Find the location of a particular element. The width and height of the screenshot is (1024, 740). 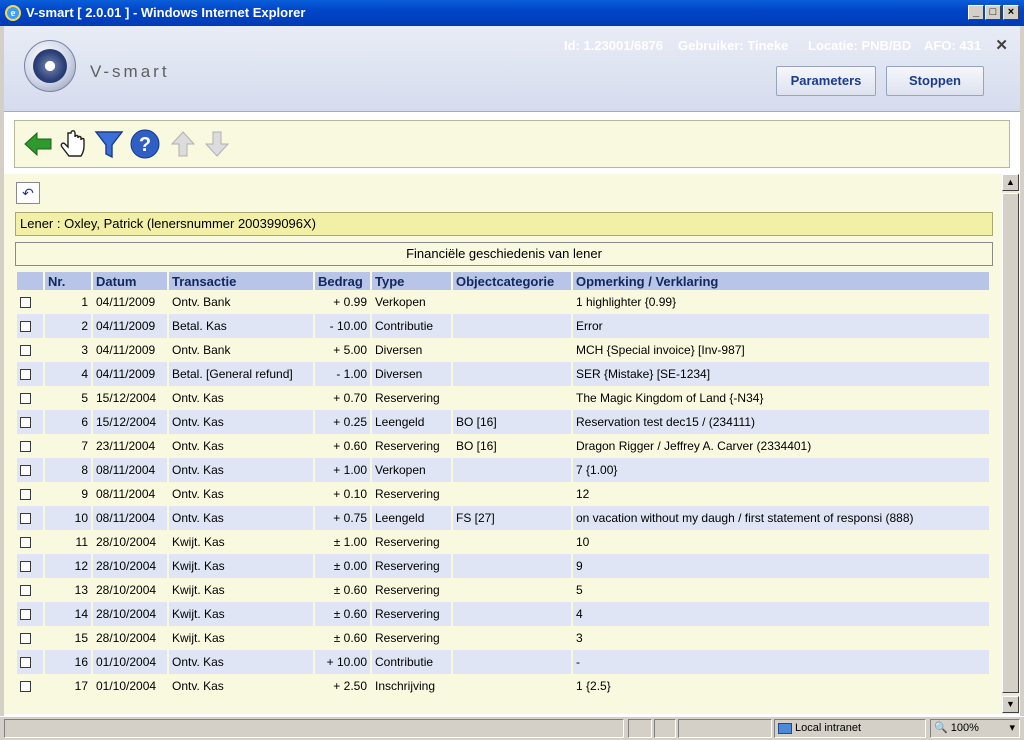

scroll-down-icon: ▼ is located at coordinates (1010, 704).